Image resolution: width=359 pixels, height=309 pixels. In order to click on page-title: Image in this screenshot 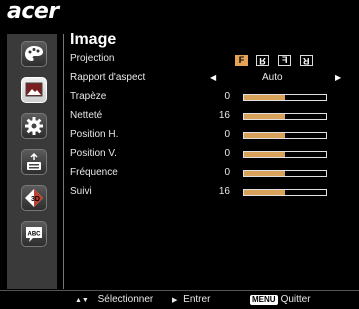, I will do `click(93, 39)`.